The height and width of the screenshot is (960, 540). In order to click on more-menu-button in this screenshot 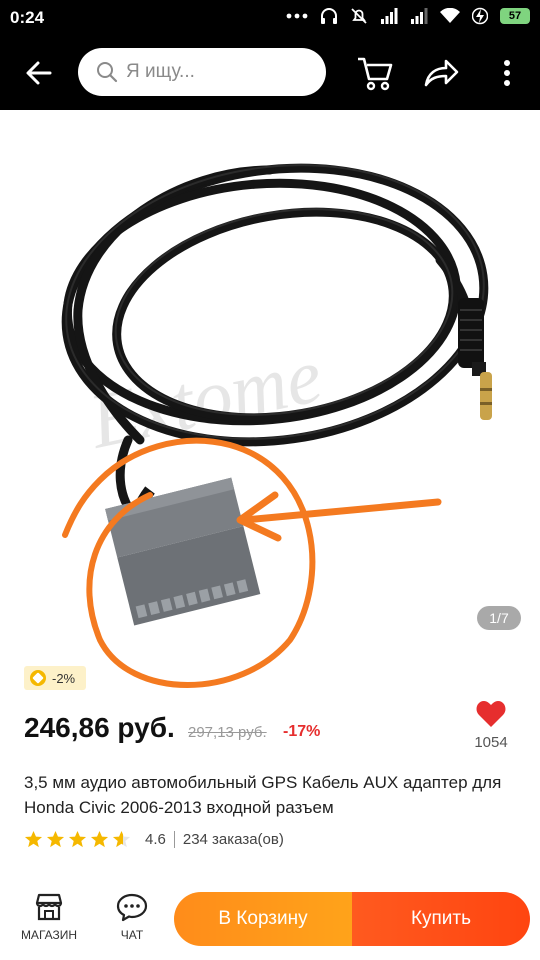, I will do `click(507, 73)`.